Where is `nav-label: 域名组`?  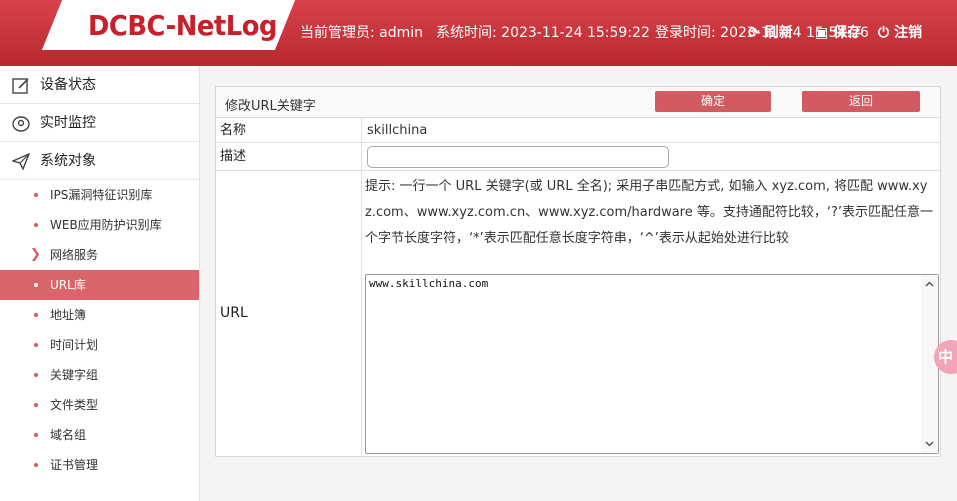
nav-label: 域名组 is located at coordinates (68, 435).